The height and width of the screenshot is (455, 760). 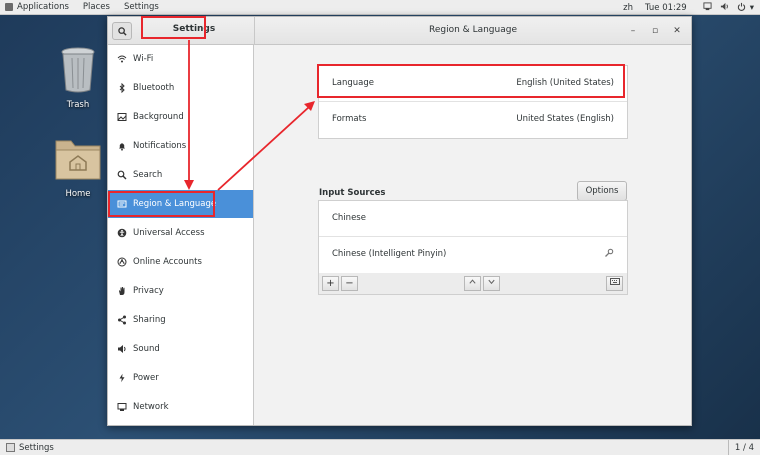 I want to click on cloud-icon, so click(x=122, y=262).